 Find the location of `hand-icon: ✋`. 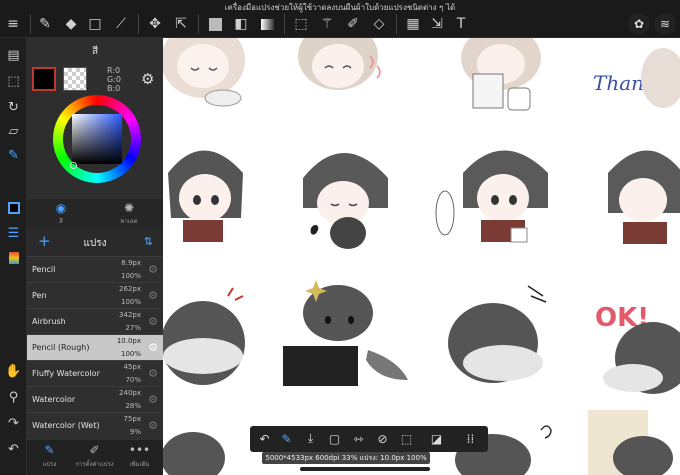

hand-icon: ✋ is located at coordinates (13, 371).